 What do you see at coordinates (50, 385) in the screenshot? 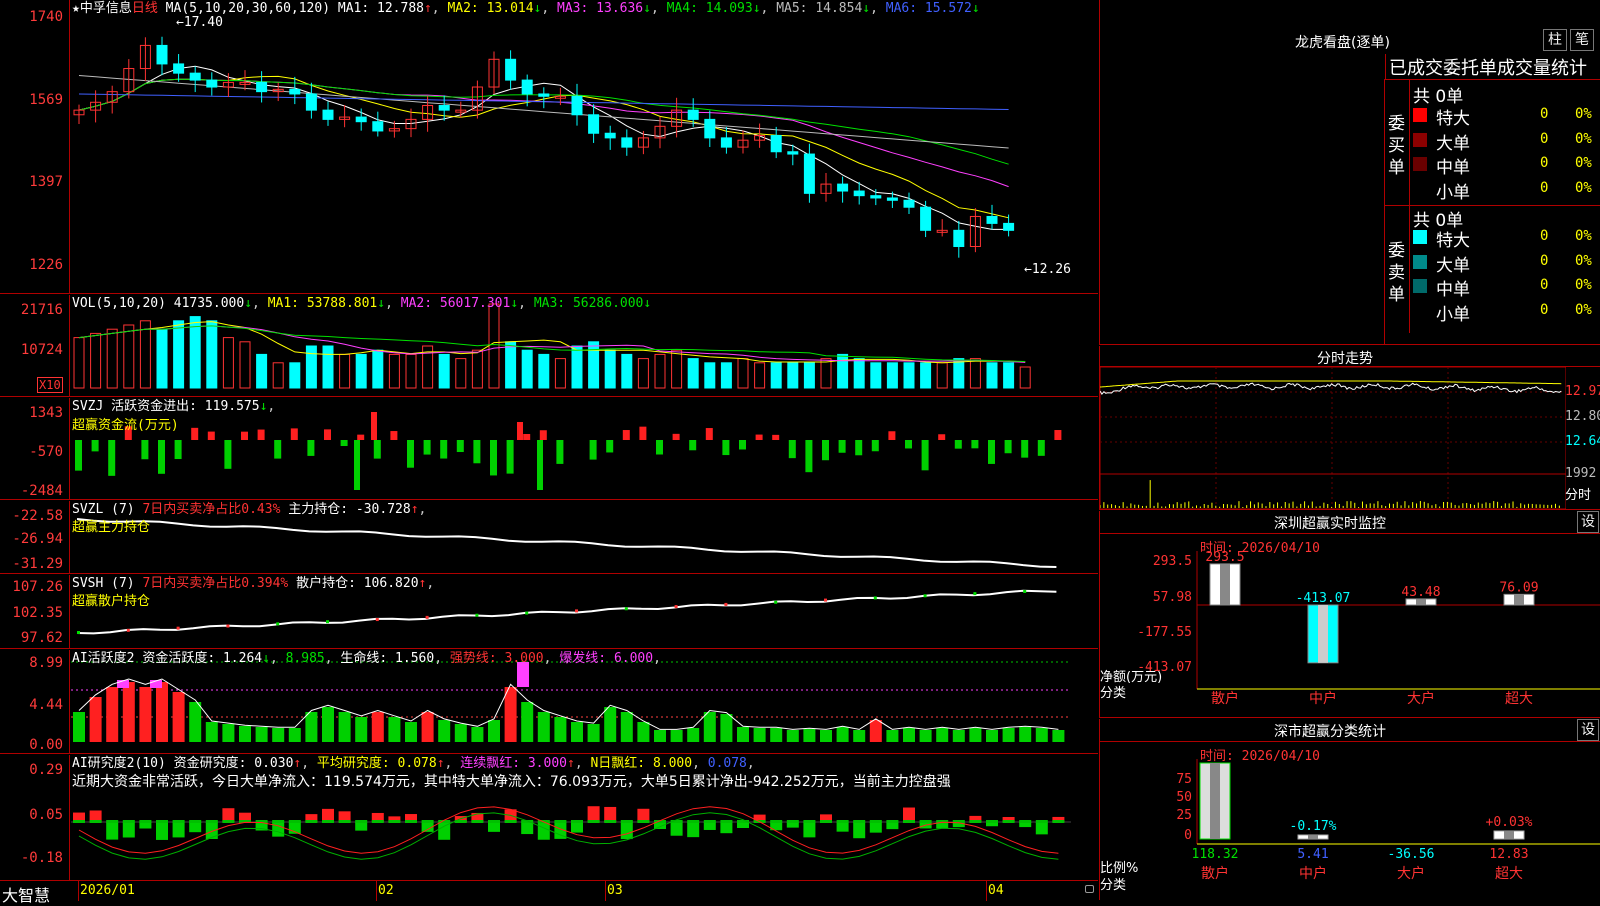
I see `volume-unit-label: X10` at bounding box center [50, 385].